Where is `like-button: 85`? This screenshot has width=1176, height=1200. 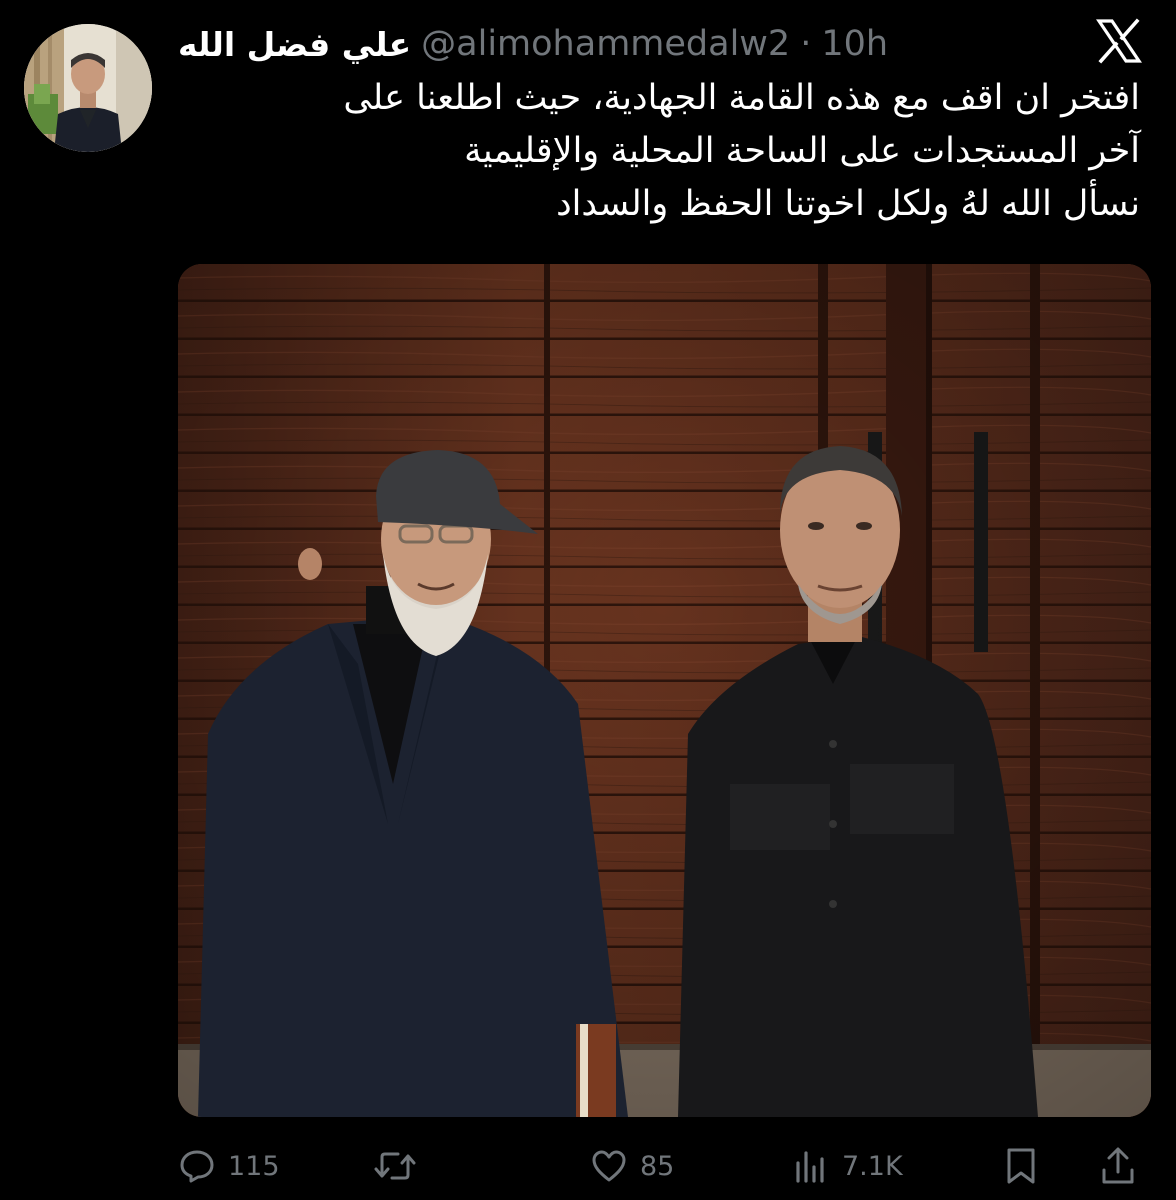
like-button: 85 is located at coordinates (632, 1166).